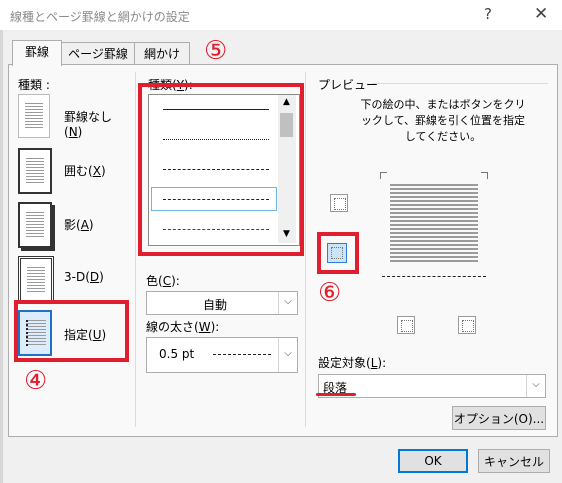  What do you see at coordinates (73, 116) in the screenshot?
I see `setting-none: 罫線なし(N)` at bounding box center [73, 116].